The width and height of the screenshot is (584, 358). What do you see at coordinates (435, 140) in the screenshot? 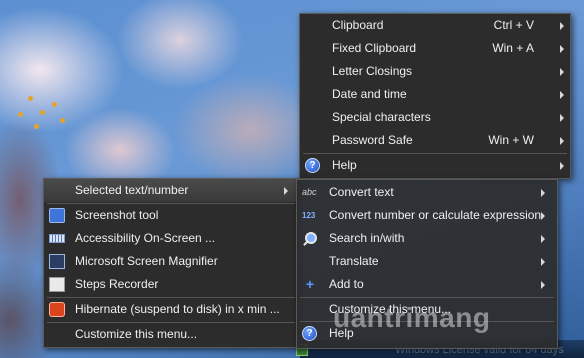
I see `menu-item-password-safe: Password Safe Win + W` at bounding box center [435, 140].